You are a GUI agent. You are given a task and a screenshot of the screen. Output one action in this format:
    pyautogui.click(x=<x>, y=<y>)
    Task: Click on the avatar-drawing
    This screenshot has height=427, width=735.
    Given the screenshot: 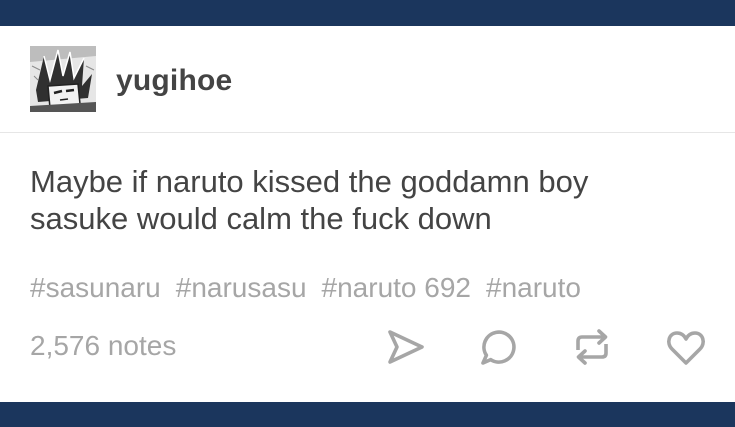 What is the action you would take?
    pyautogui.click(x=63, y=79)
    